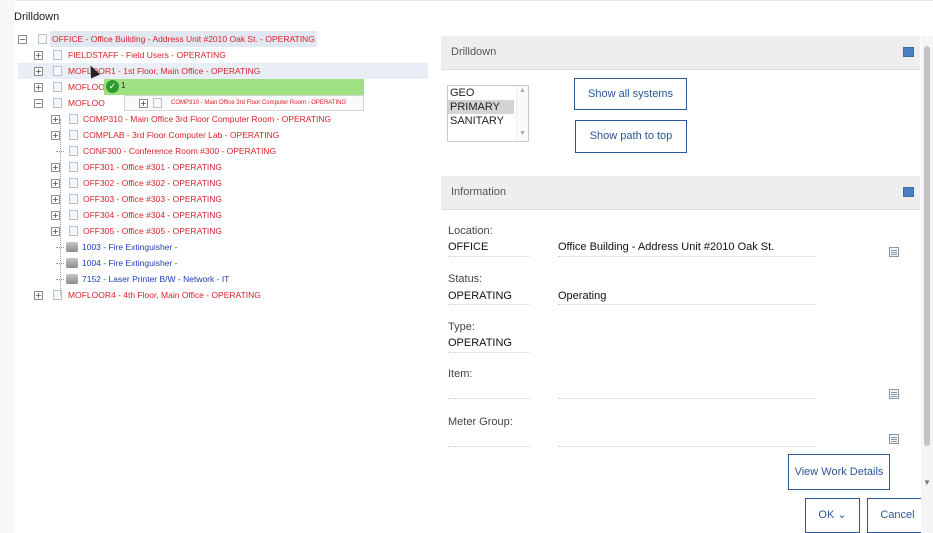 This screenshot has height=533, width=933. What do you see at coordinates (223, 247) in the screenshot?
I see `tree-node: 1003 - Fire Extinguisher -` at bounding box center [223, 247].